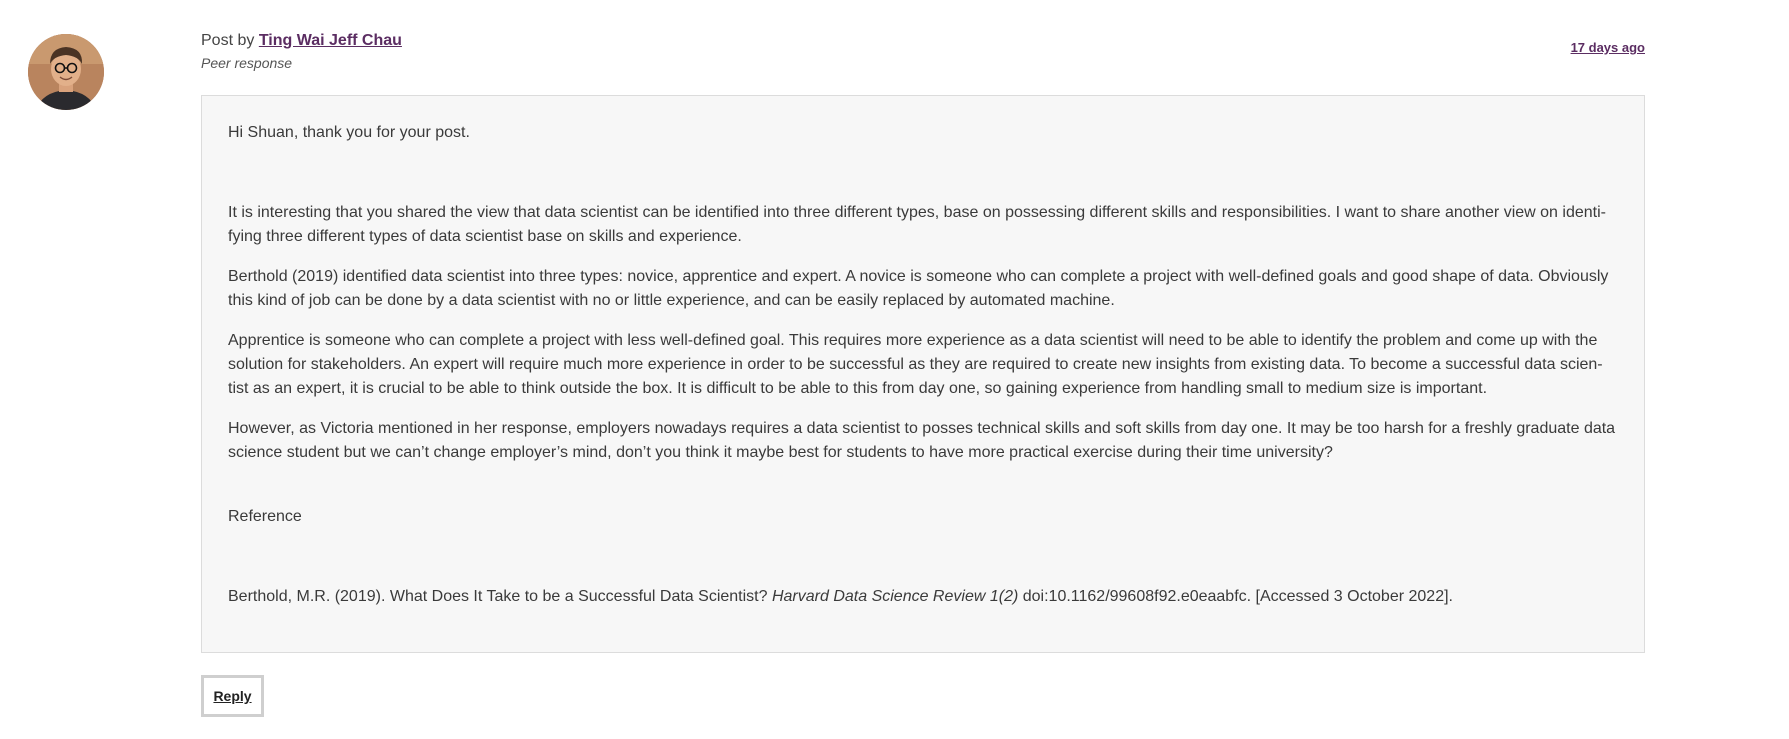 Image resolution: width=1789 pixels, height=739 pixels. Describe the element at coordinates (247, 63) in the screenshot. I see `post-type-label: Peer response` at that location.